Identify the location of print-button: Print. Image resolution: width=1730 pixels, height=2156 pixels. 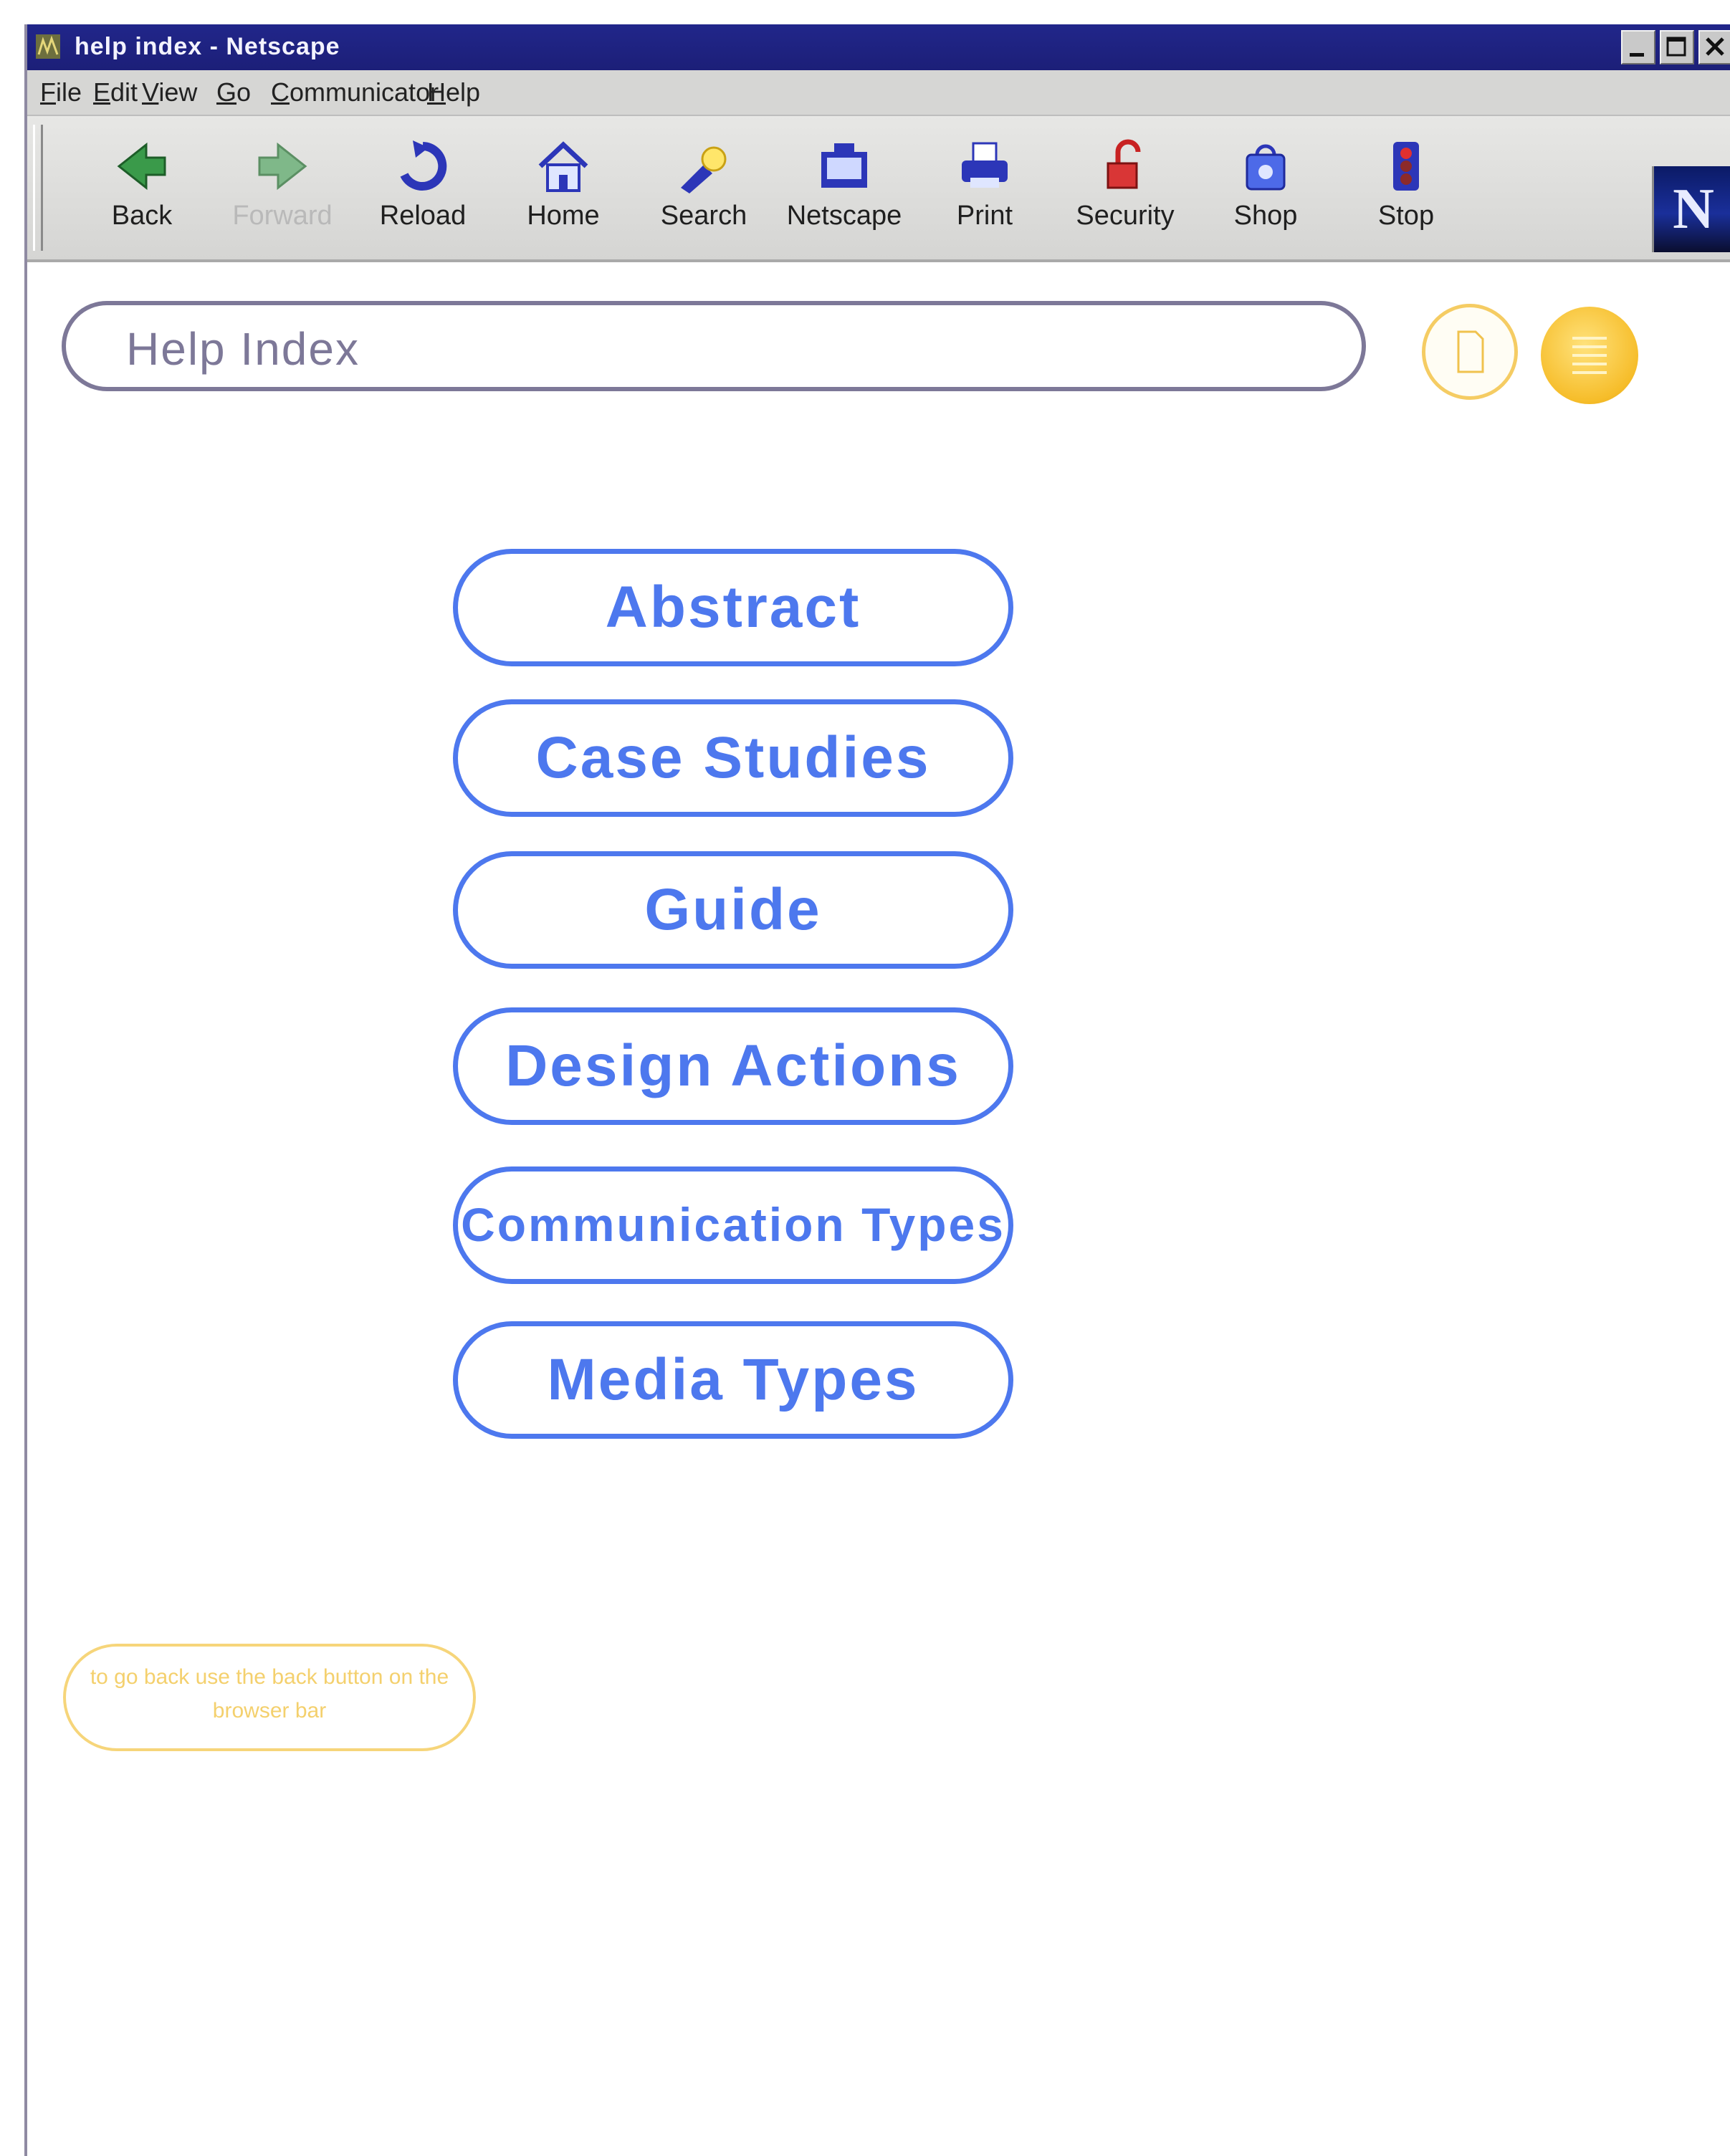
(984, 187).